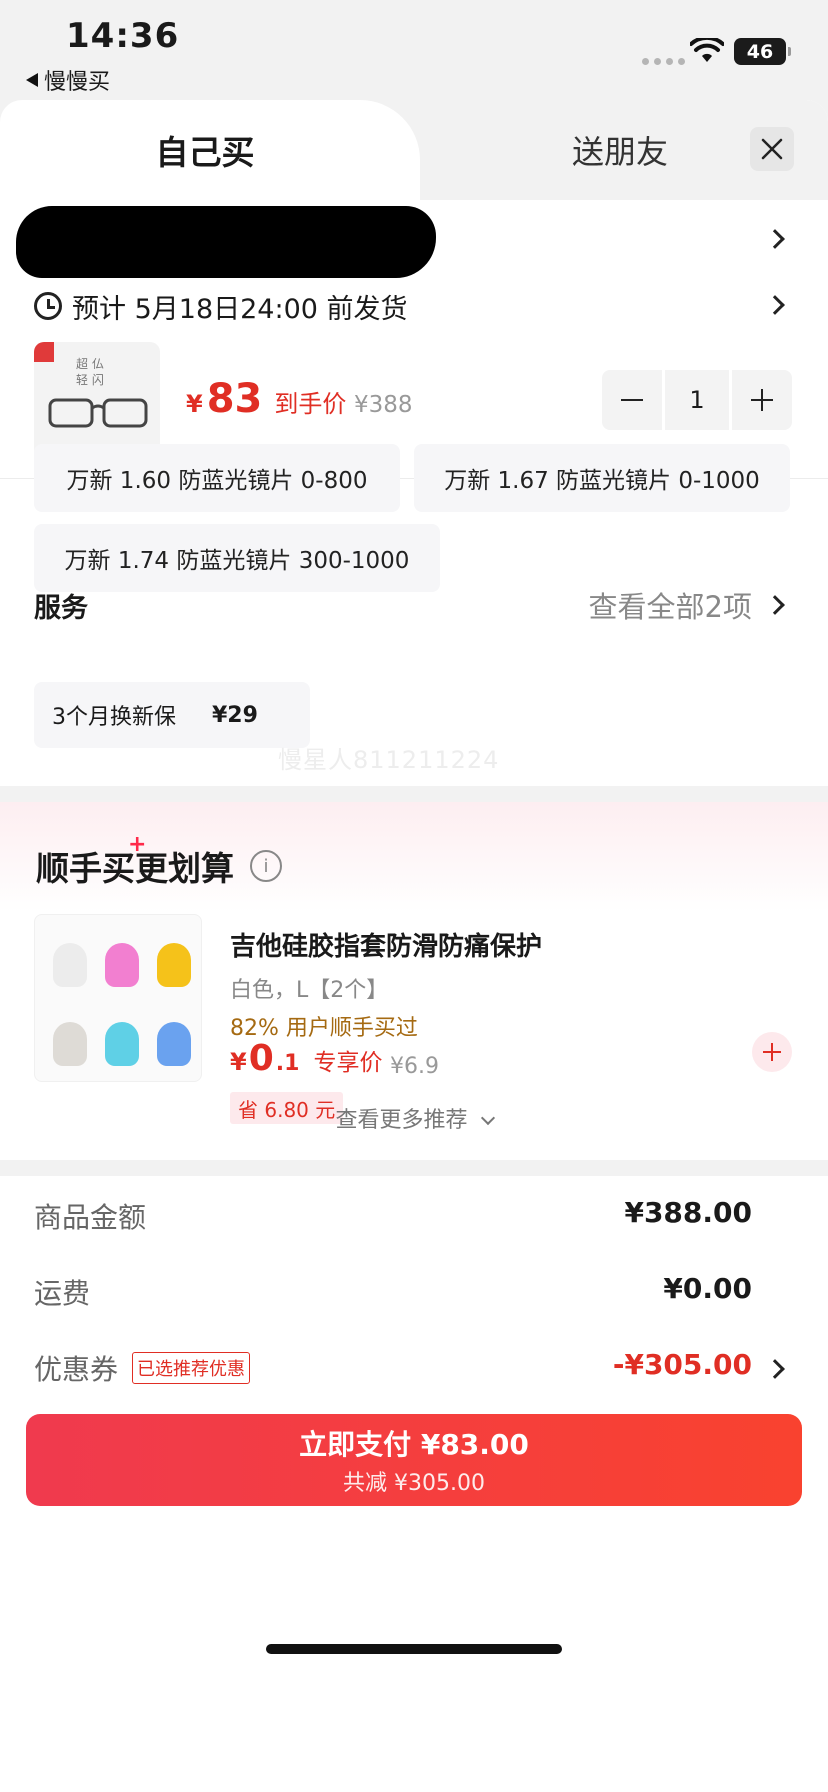 The width and height of the screenshot is (828, 1792). What do you see at coordinates (602, 478) in the screenshot?
I see `lens-option-chip: 万新 1.67 防蓝光镜片 0-1000` at bounding box center [602, 478].